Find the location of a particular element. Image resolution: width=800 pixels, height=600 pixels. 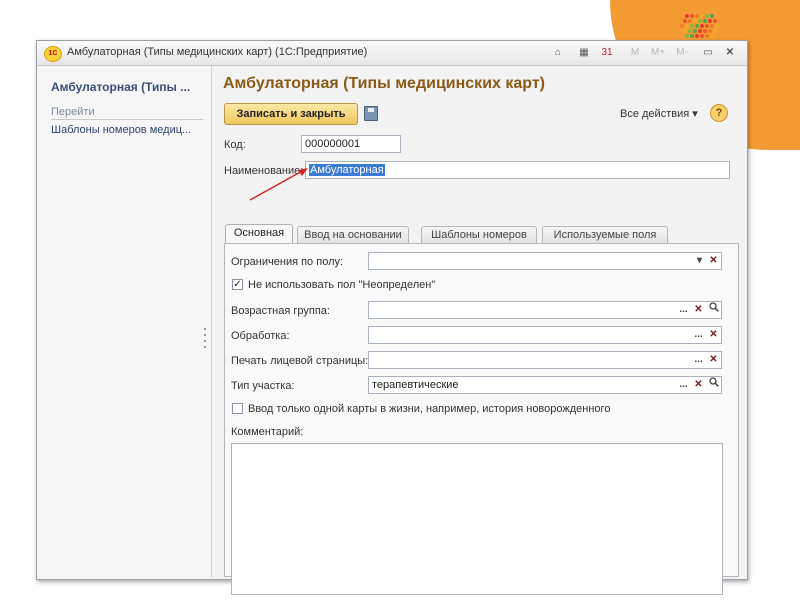

area-type-label: Тип участка: is located at coordinates (263, 386).